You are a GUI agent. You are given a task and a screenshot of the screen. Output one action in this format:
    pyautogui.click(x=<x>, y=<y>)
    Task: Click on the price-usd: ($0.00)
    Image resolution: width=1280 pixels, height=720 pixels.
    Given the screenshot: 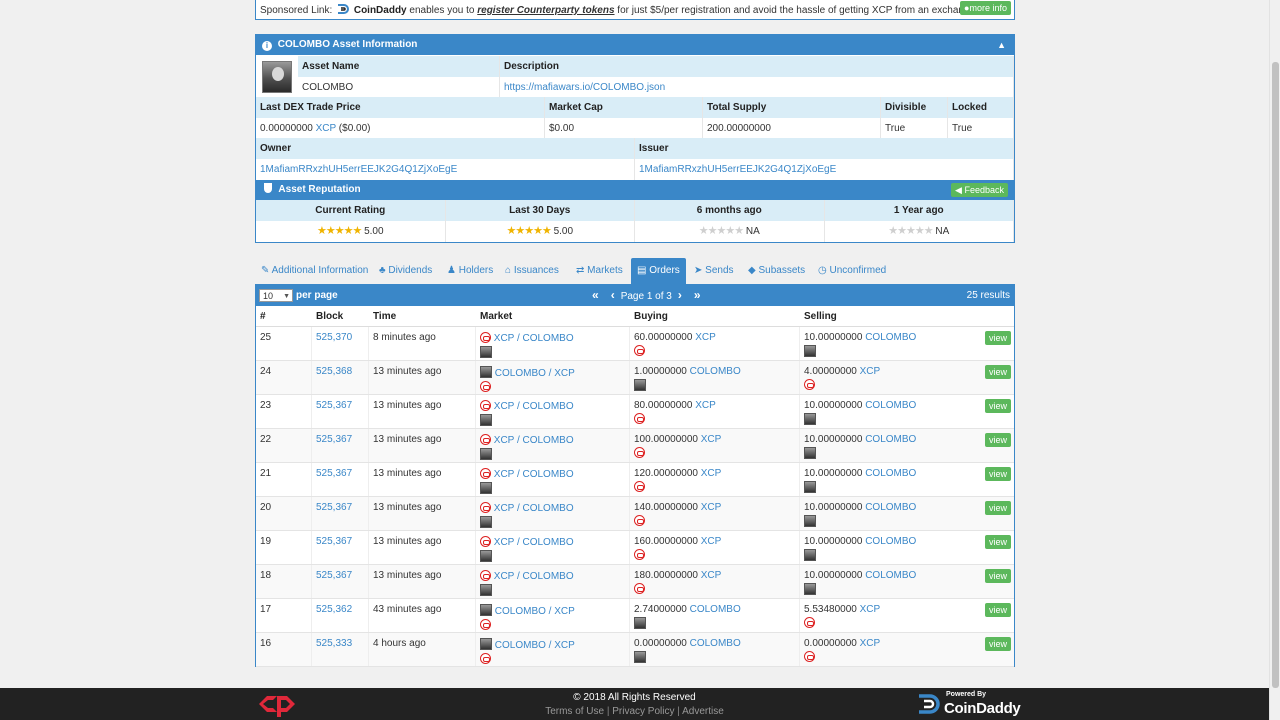 What is the action you would take?
    pyautogui.click(x=354, y=128)
    